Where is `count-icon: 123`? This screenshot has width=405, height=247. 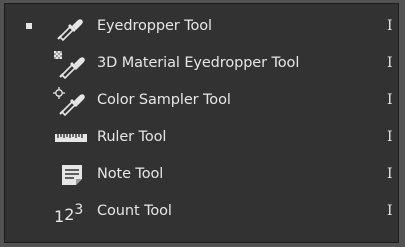 count-icon: 123 is located at coordinates (69, 212).